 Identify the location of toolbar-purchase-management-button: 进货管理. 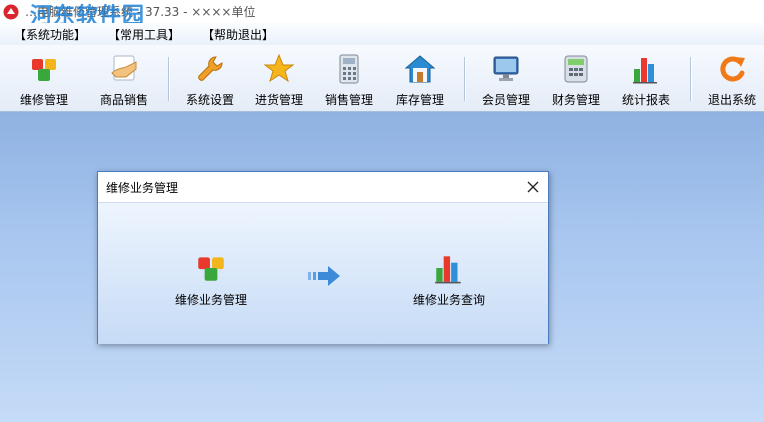
(279, 81).